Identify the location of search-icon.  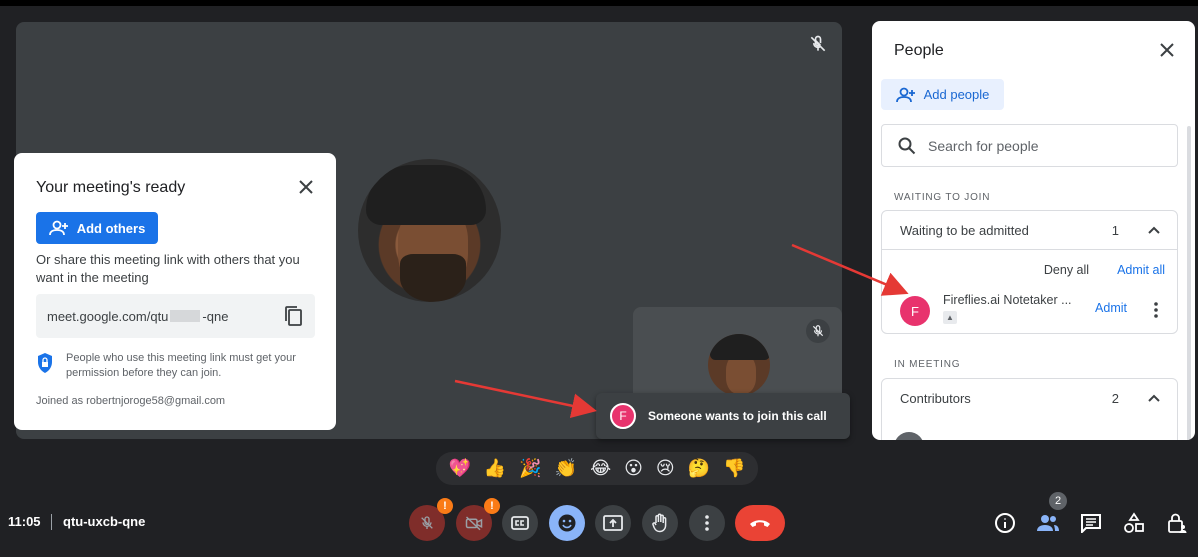
(907, 145).